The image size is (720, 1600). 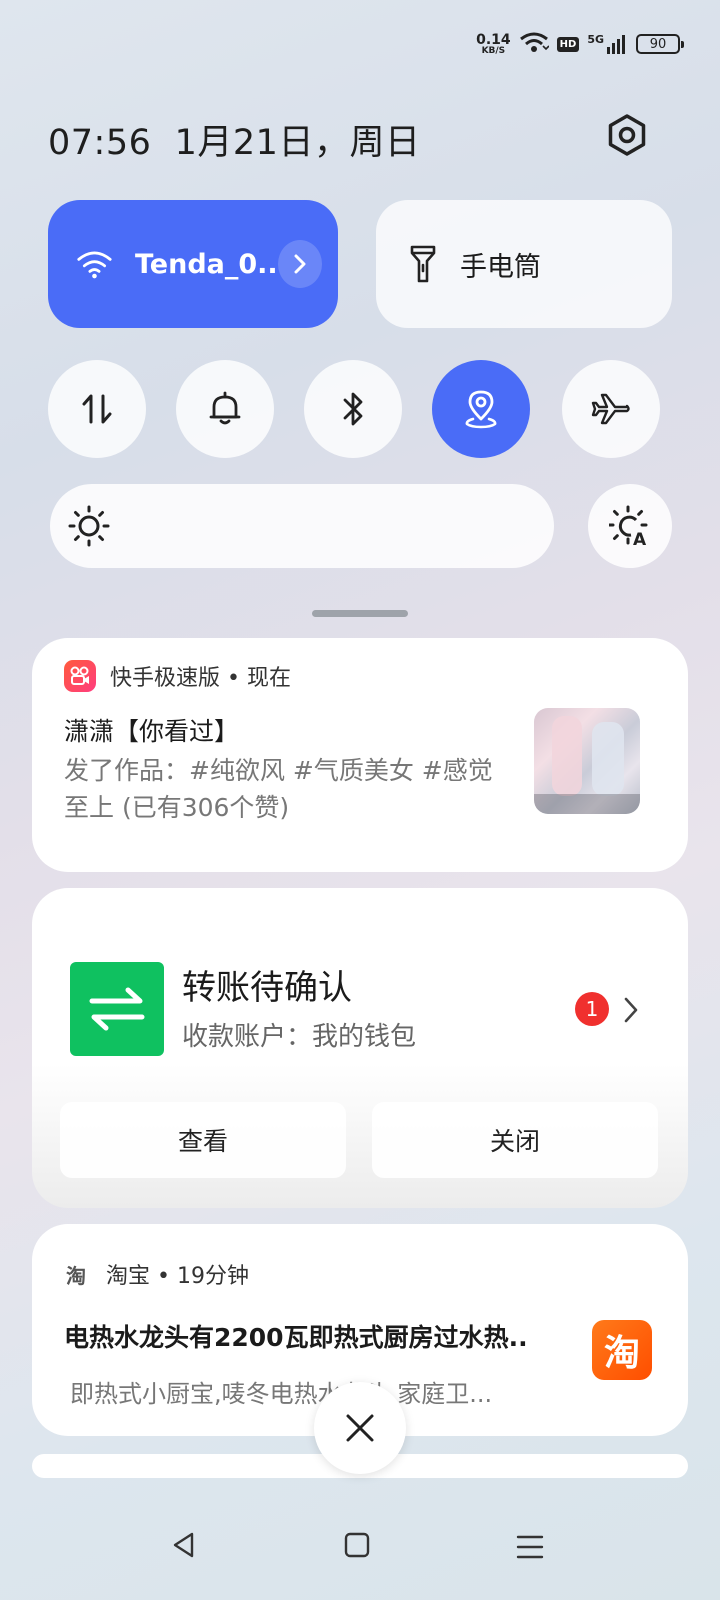 I want to click on cellular-type-label: 5G, so click(x=595, y=39).